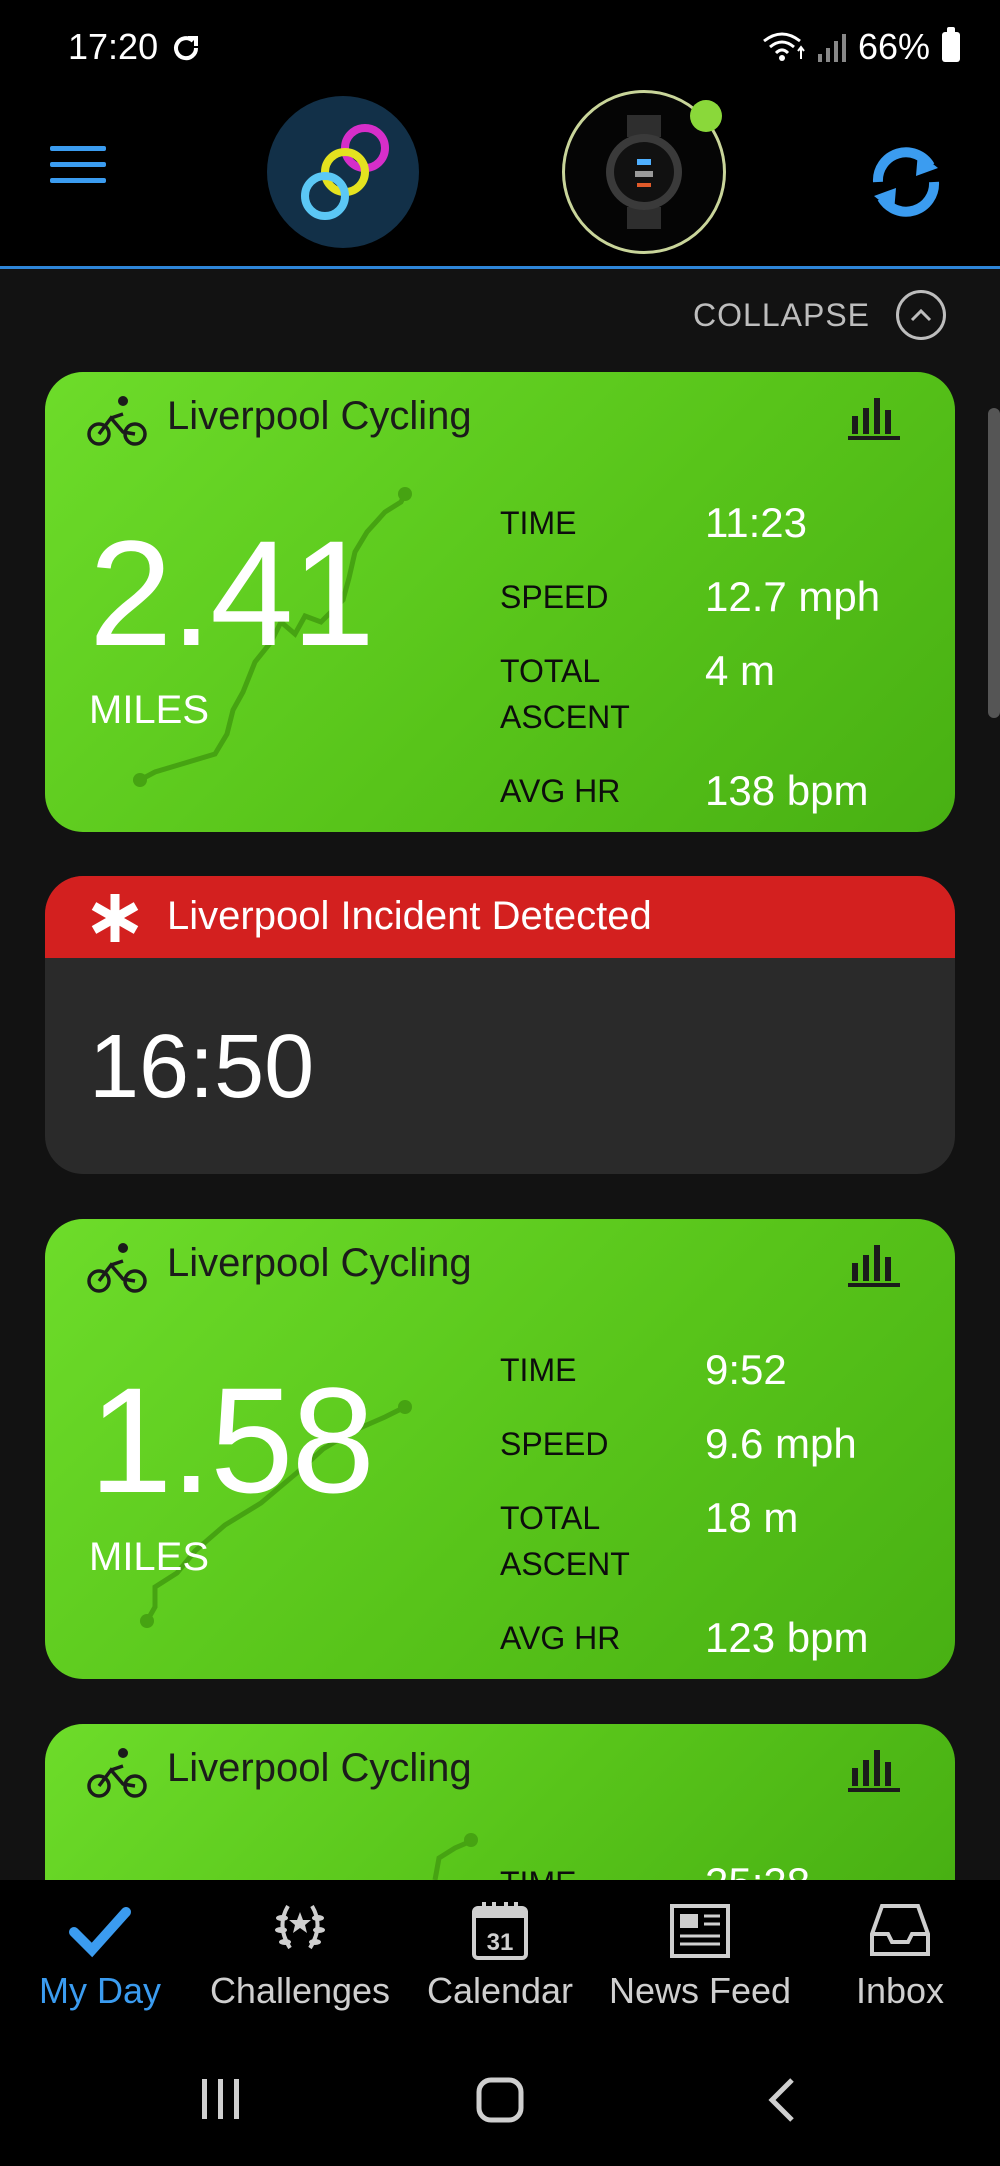 Image resolution: width=1000 pixels, height=2166 pixels. I want to click on rings-icon, so click(345, 172).